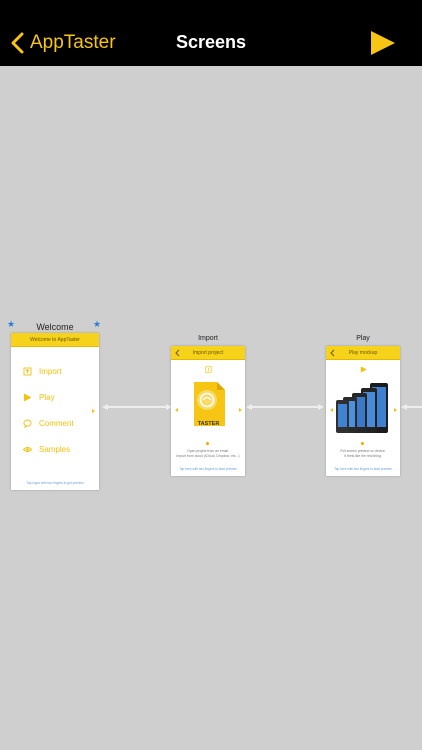  I want to click on description-line: Full screen preview on device., so click(363, 451).